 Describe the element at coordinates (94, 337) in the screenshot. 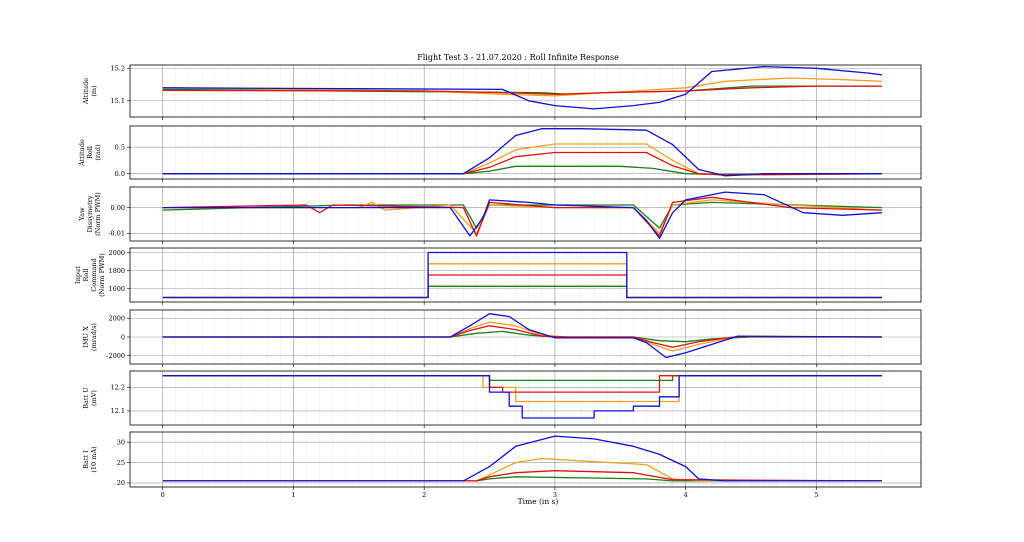

I see `y-axis-label: (mrad/s)` at that location.